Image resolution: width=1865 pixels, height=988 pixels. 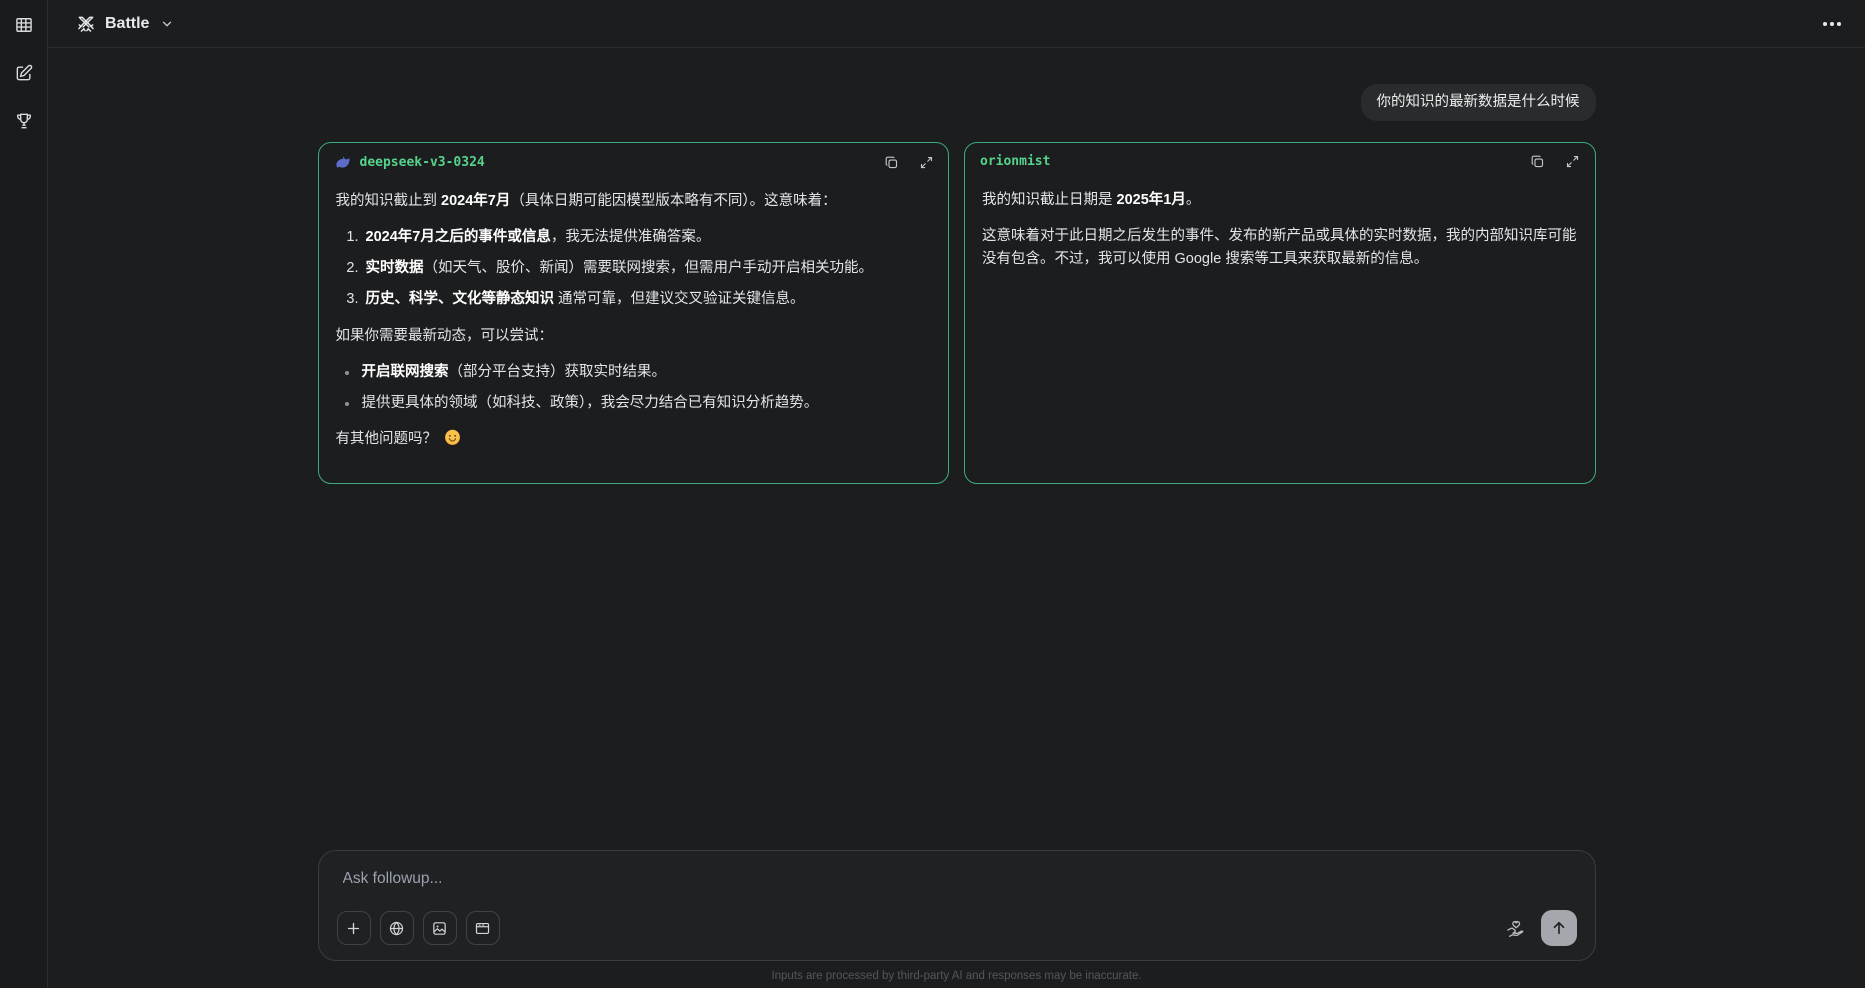 I want to click on list-item: 2024年7月之后的事件或信息，我无法提供准确答案。, so click(x=647, y=237).